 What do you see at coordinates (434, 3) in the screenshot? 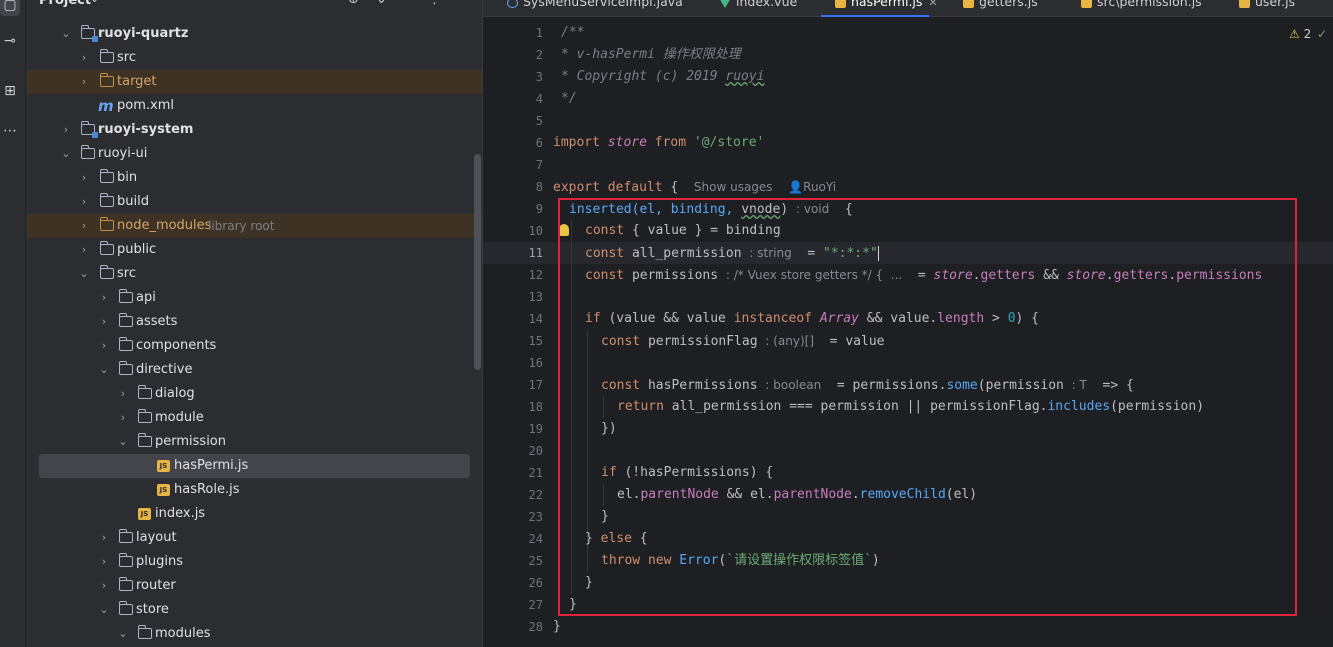
I see `options-icon: ⋮` at bounding box center [434, 3].